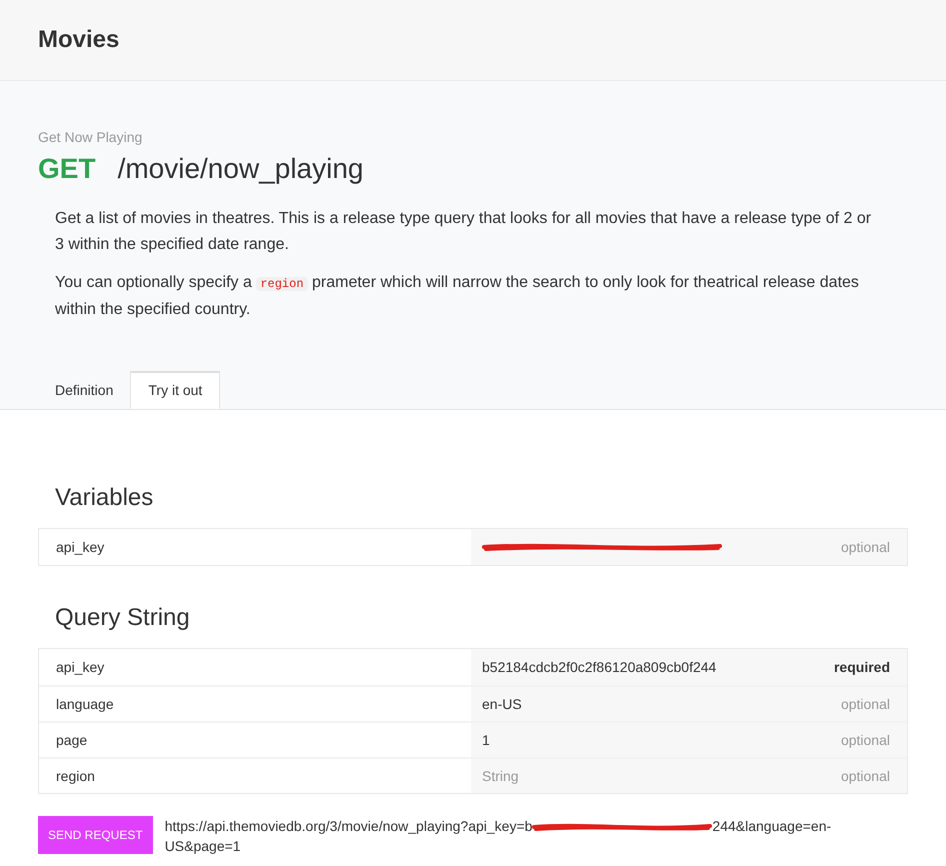 This screenshot has height=866, width=946. I want to click on parameter-name: region, so click(75, 776).